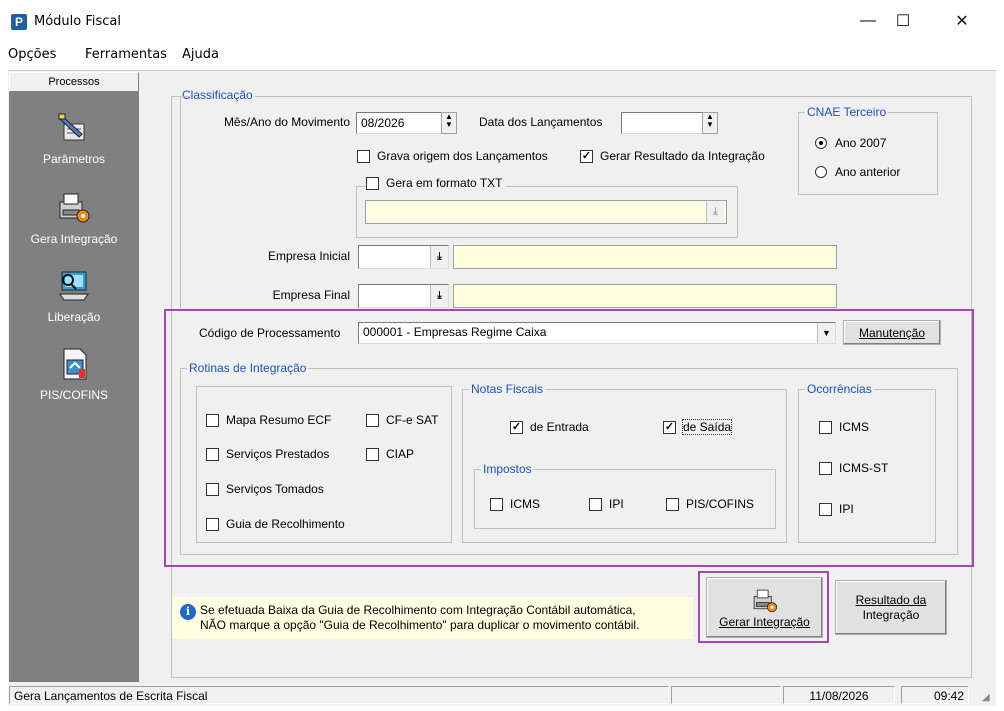 The height and width of the screenshot is (711, 1004). Describe the element at coordinates (285, 524) in the screenshot. I see `checkbox-label: Guia de Recolhimento` at that location.